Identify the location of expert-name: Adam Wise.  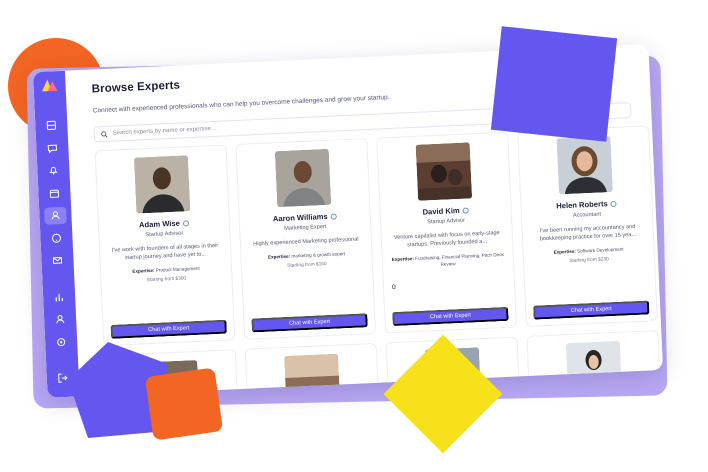
(159, 224).